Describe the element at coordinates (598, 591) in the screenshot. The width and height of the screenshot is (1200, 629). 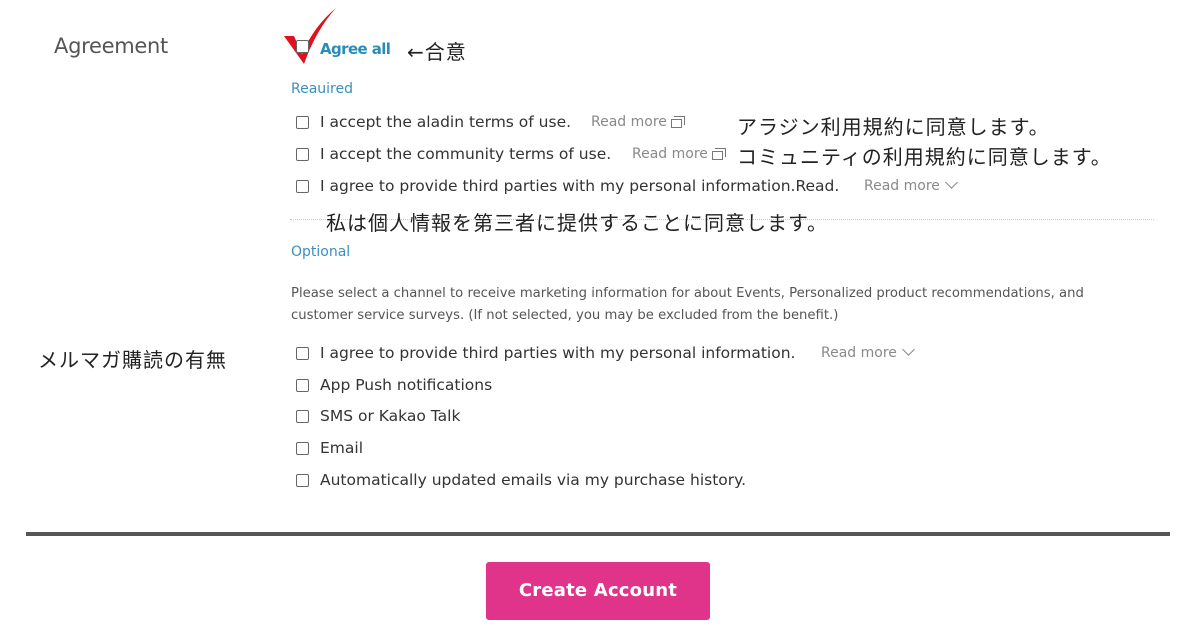
I see `create-account-button: Create Account` at that location.